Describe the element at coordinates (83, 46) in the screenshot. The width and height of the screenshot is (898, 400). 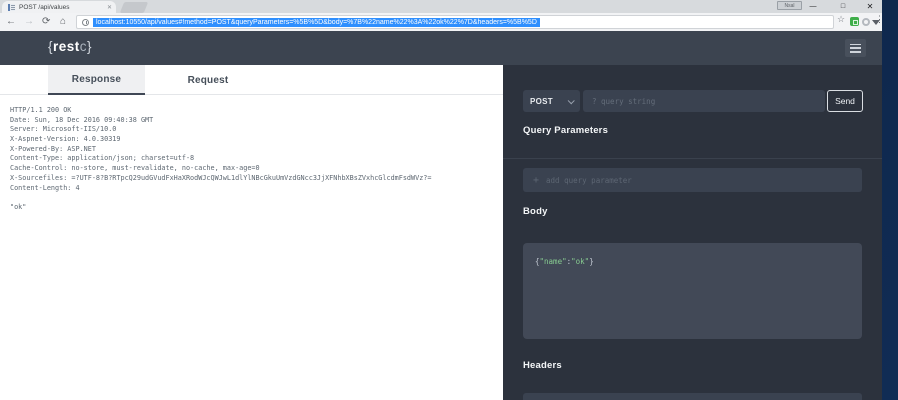
I see `logo-c: c` at that location.